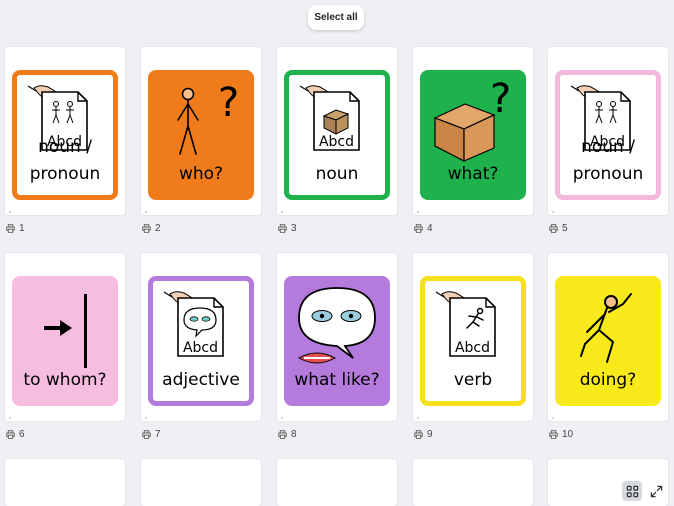  I want to click on page-thumbnail: Abcd verb, so click(473, 337).